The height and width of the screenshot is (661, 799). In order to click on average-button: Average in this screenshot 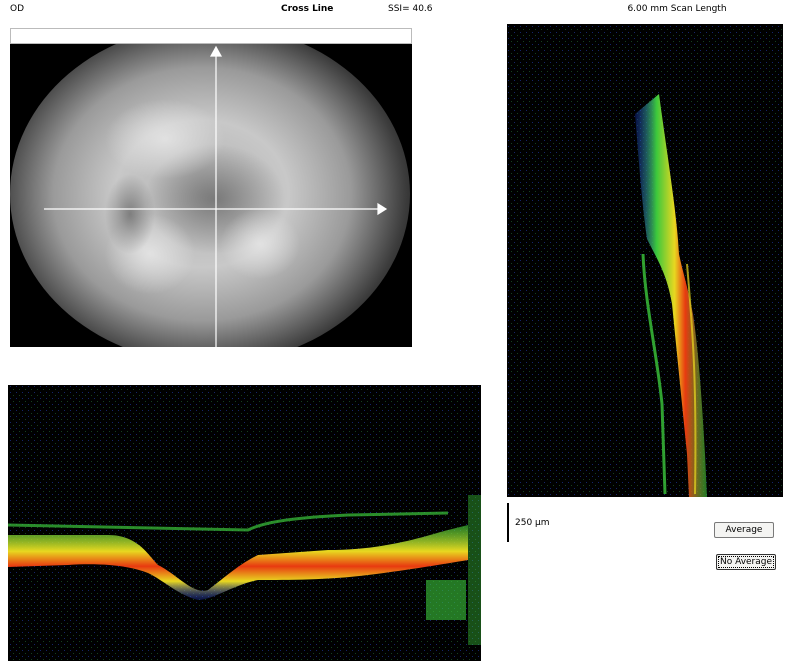, I will do `click(744, 530)`.